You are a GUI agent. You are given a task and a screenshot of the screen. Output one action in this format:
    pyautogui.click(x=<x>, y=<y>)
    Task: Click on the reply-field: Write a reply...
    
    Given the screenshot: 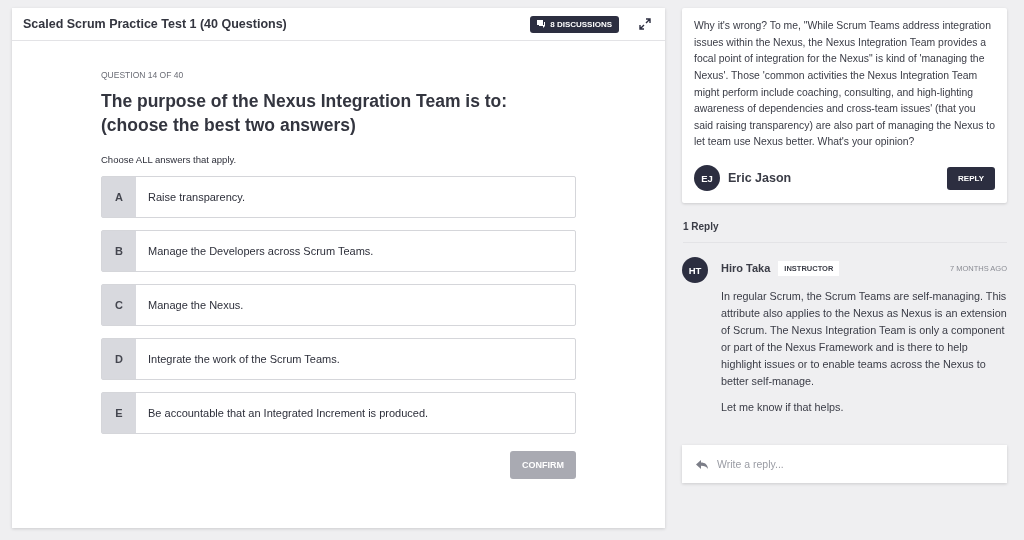 What is the action you would take?
    pyautogui.click(x=844, y=464)
    